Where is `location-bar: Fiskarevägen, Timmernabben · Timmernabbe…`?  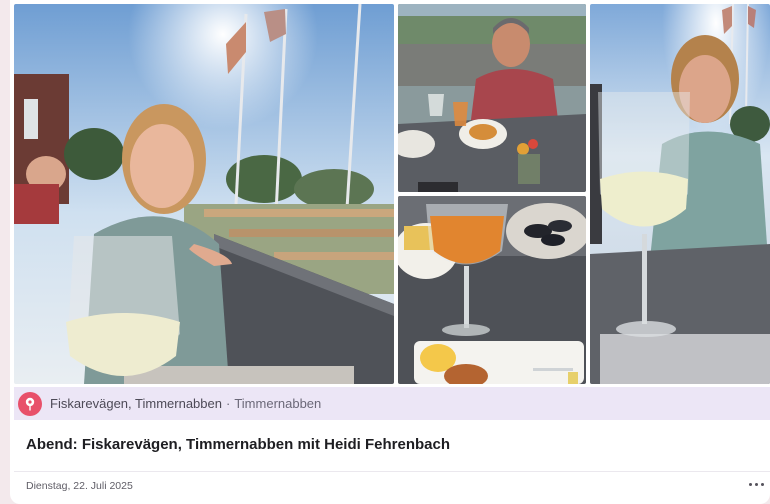
location-bar: Fiskarevägen, Timmernabben · Timmernabbe… is located at coordinates (392, 403).